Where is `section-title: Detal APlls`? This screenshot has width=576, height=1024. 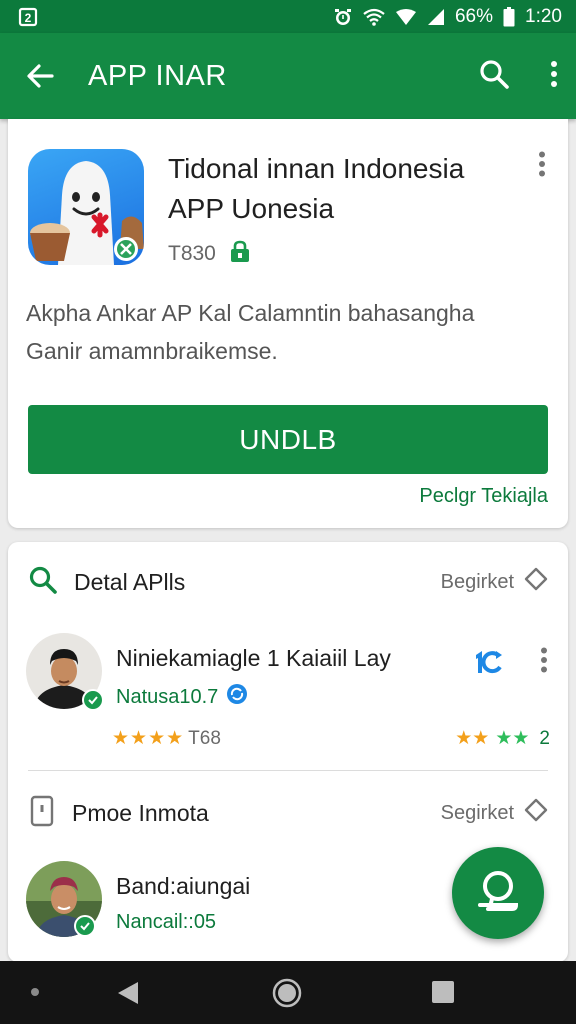
section-title: Detal APlls is located at coordinates (130, 581).